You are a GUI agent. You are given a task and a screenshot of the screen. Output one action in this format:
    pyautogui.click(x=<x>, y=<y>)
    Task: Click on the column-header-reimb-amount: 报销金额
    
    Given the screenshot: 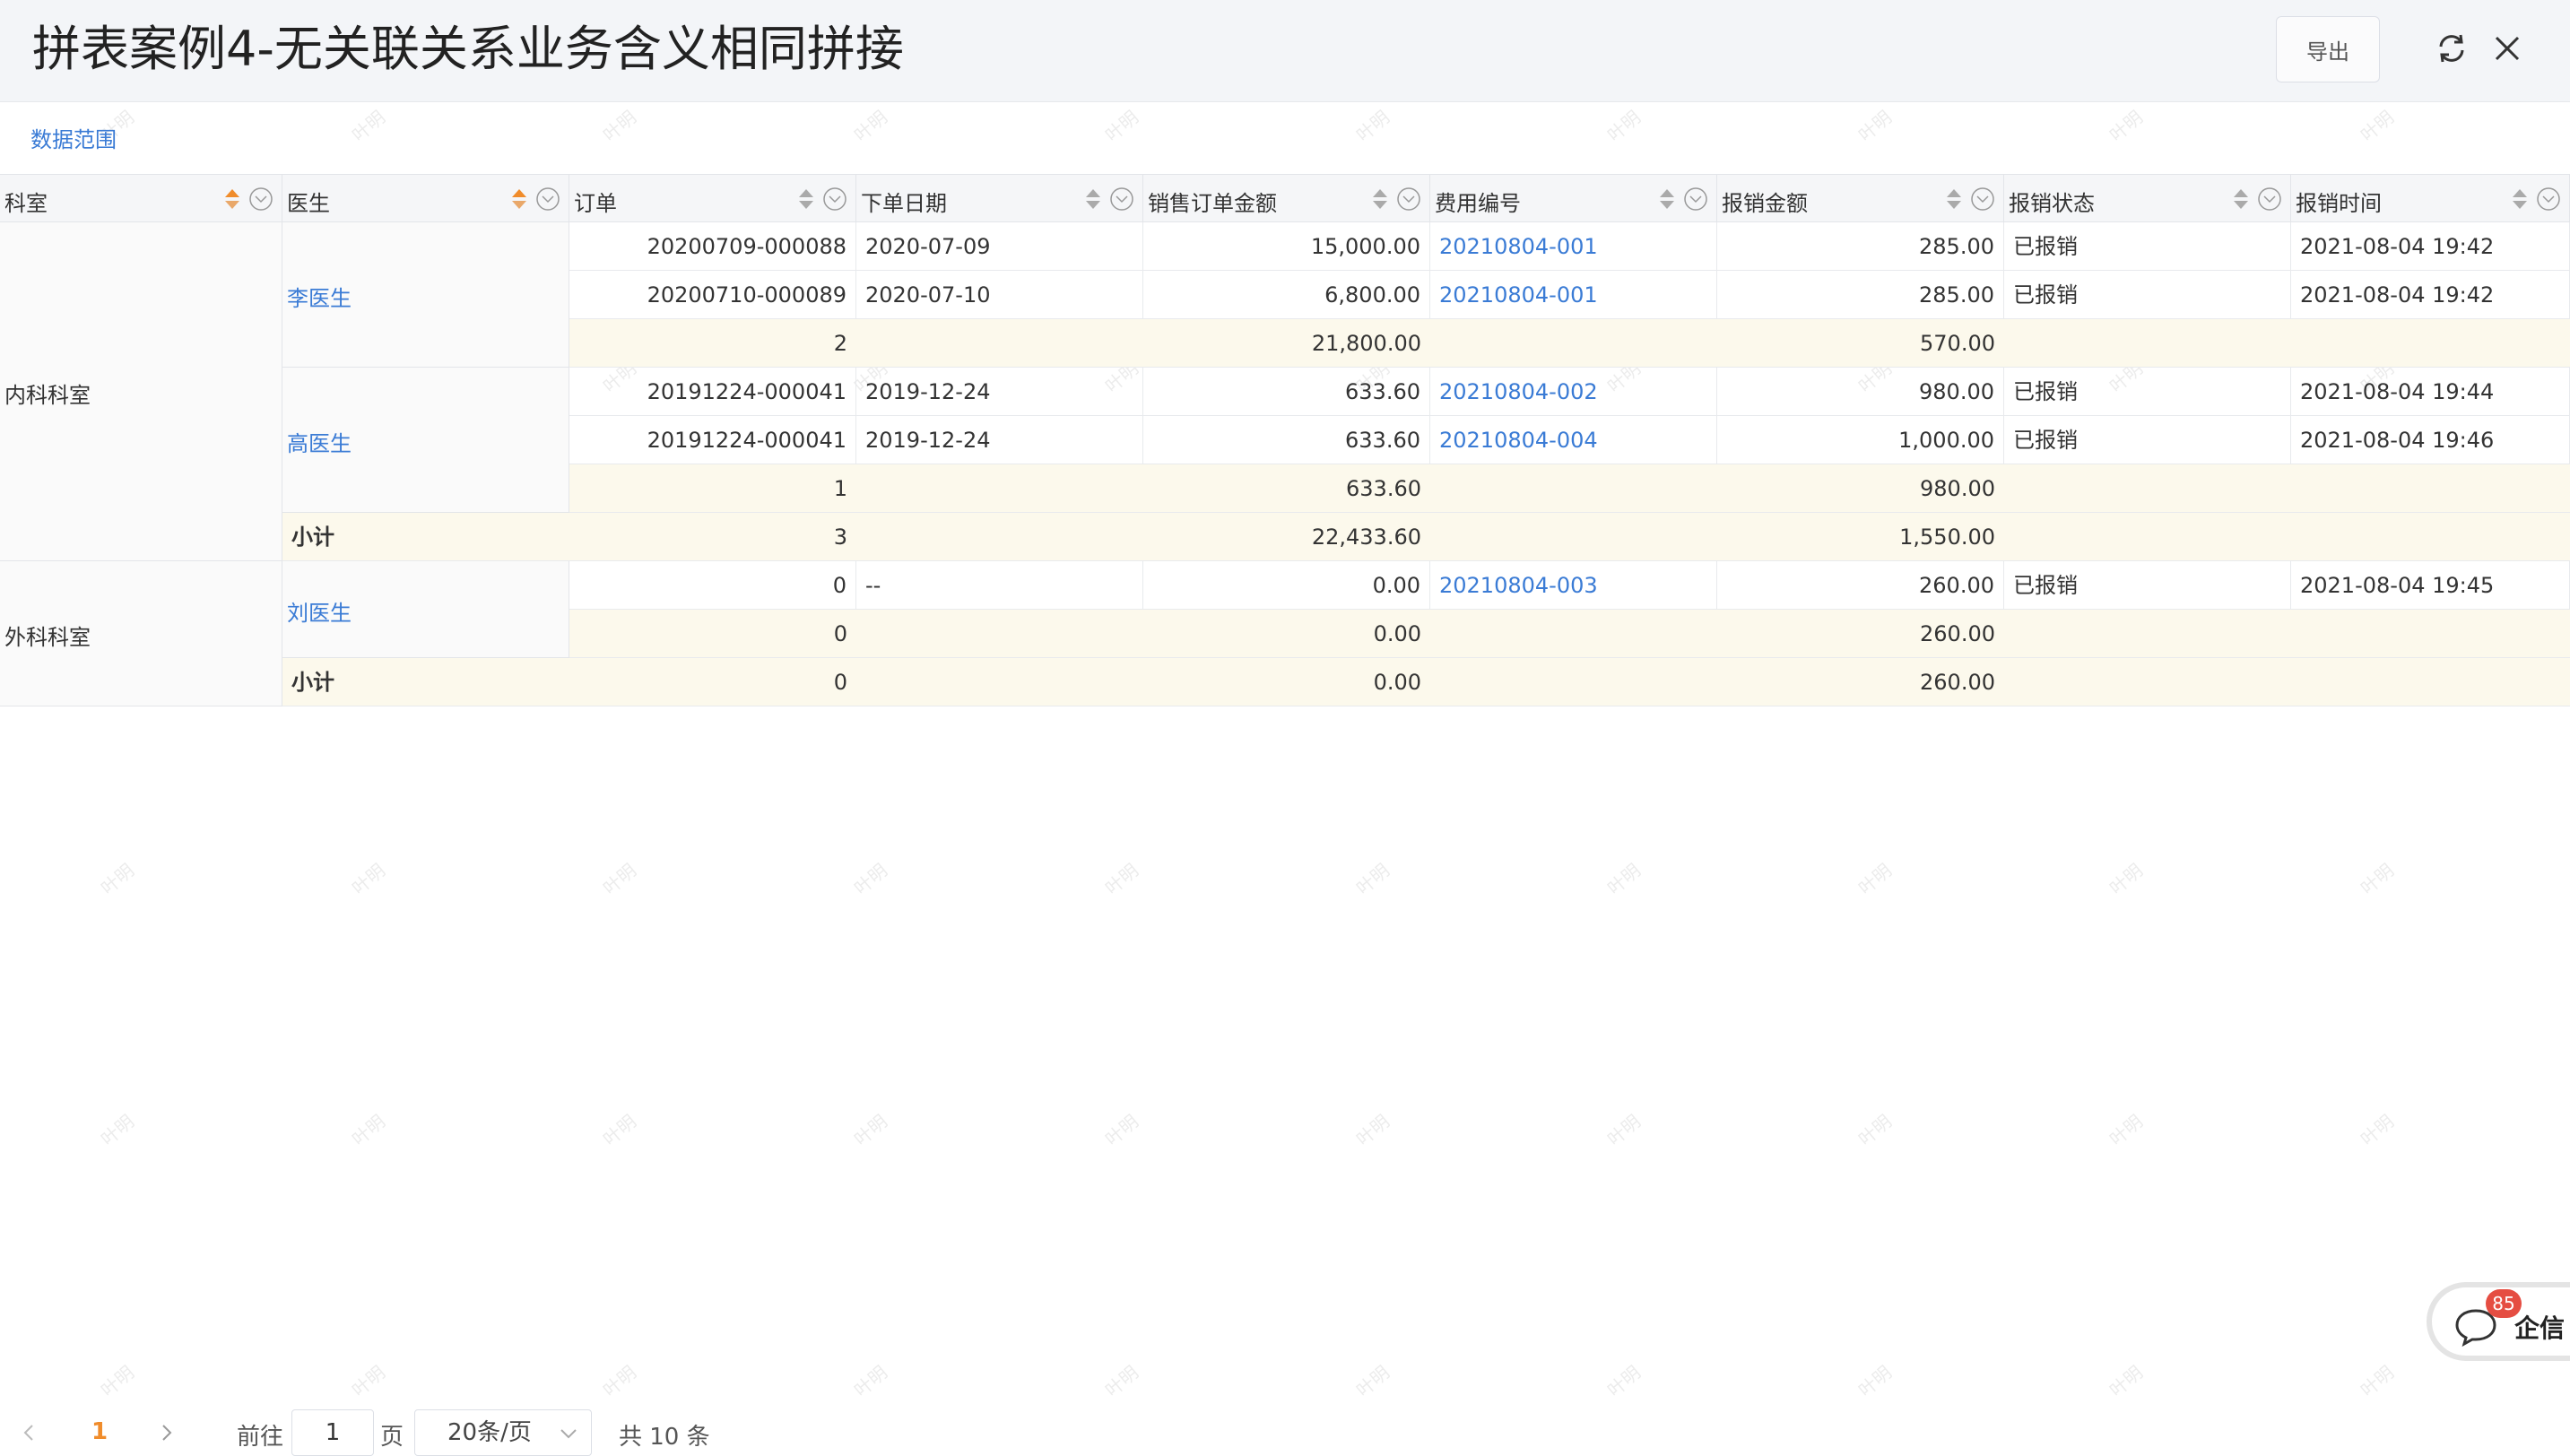 What is the action you would take?
    pyautogui.click(x=1860, y=199)
    